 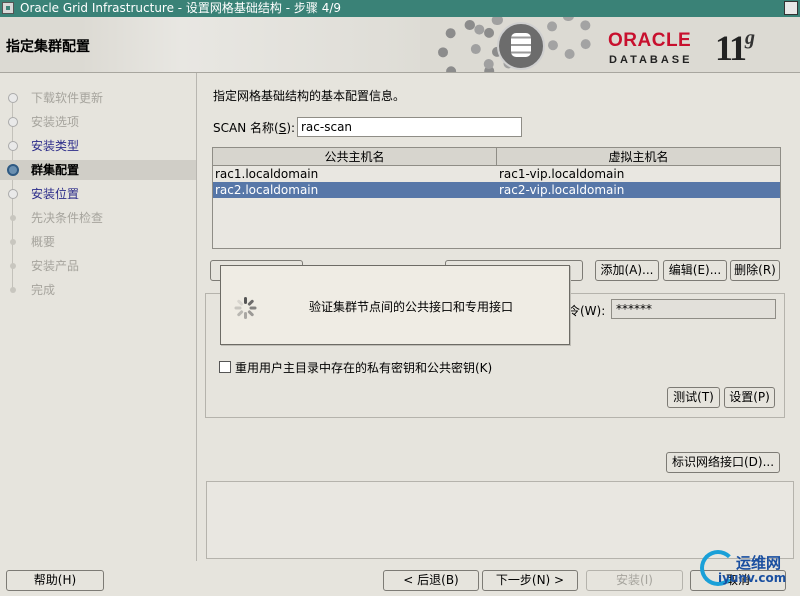 What do you see at coordinates (400, 45) in the screenshot?
I see `header-banner: 指定集群配置 ORACLE DATABASE 11g` at bounding box center [400, 45].